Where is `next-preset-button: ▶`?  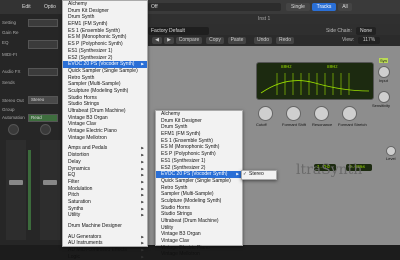
next-preset-button: ▶ is located at coordinates (169, 40).